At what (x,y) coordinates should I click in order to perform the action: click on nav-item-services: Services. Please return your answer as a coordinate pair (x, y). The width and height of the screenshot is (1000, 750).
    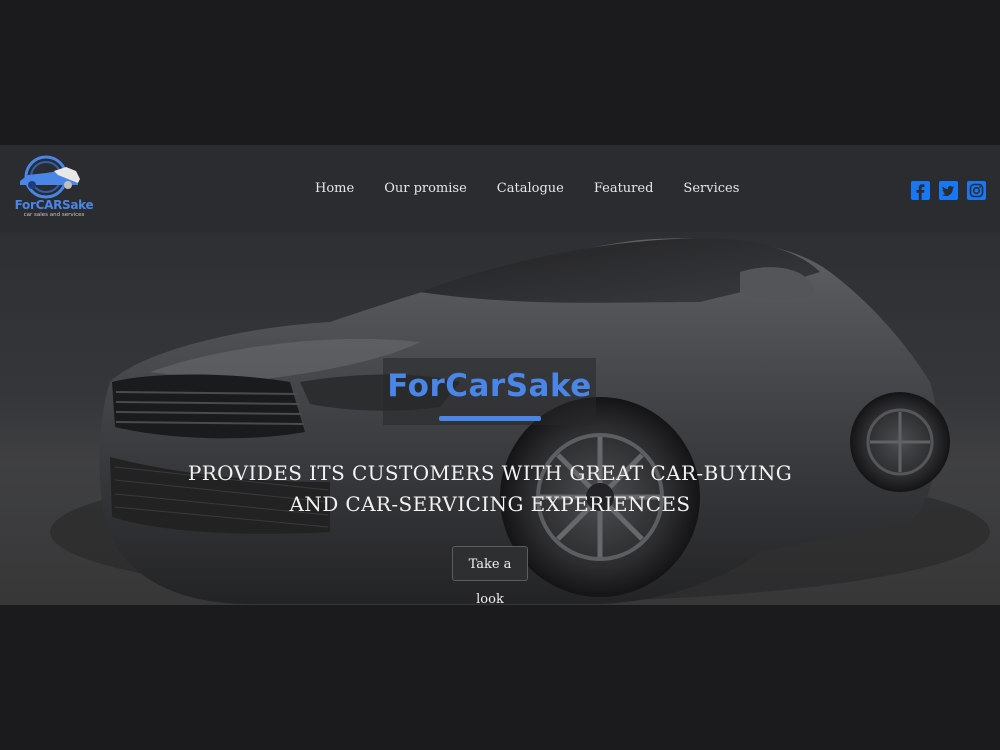
    Looking at the image, I should click on (711, 188).